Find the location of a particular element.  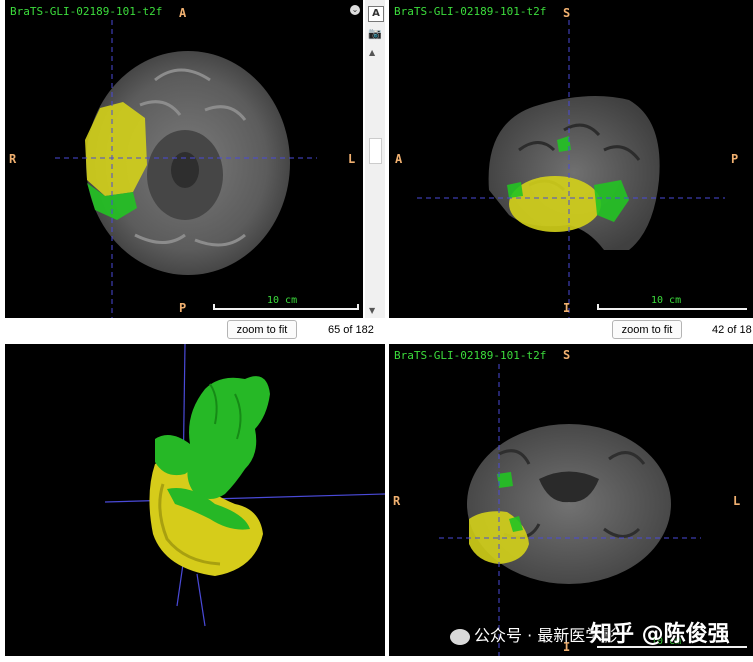

zhihu-watermark: 知乎 @陈俊强 is located at coordinates (660, 634).